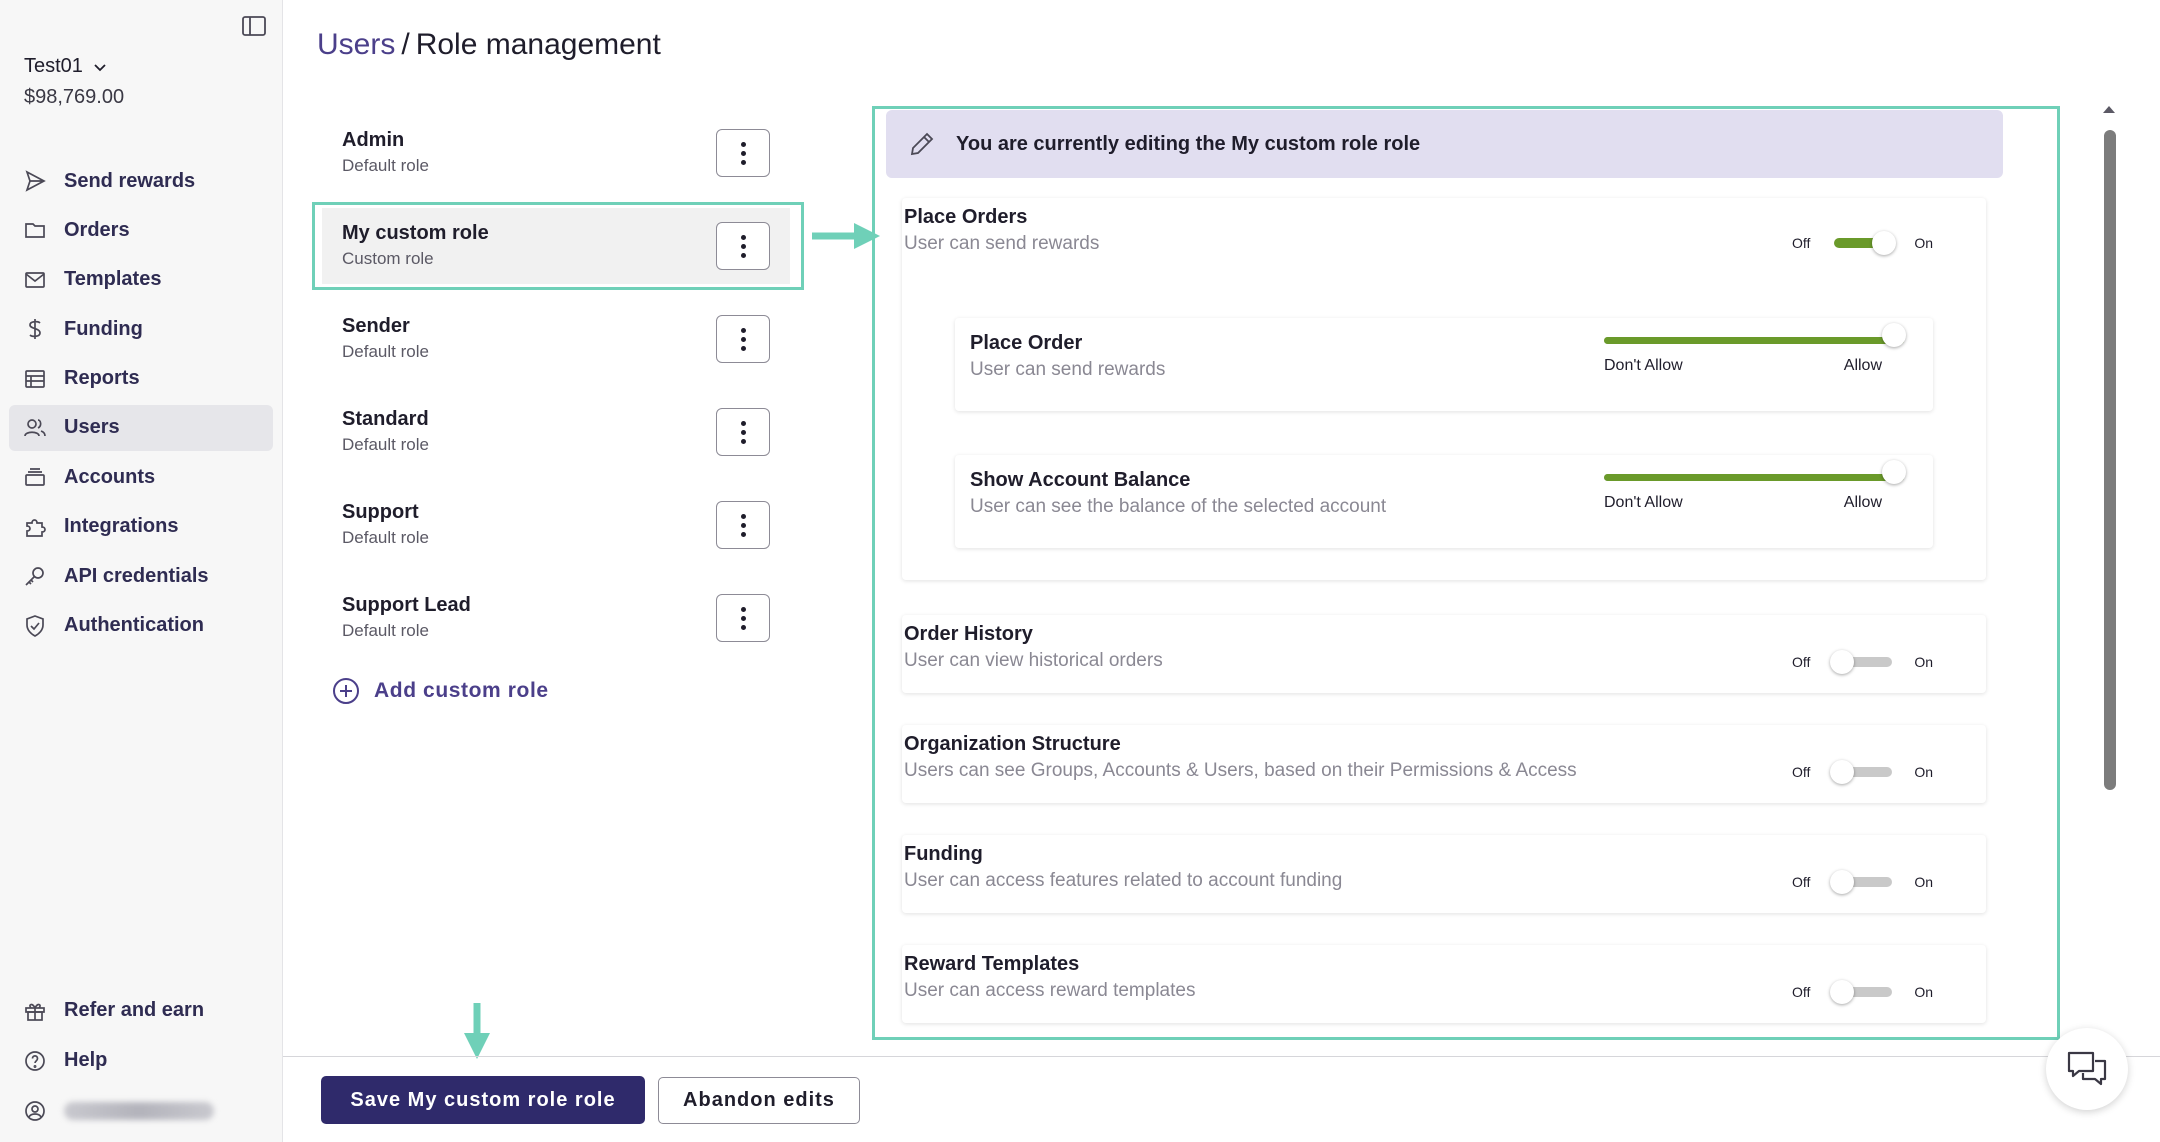 The image size is (2160, 1142). I want to click on account-switcher: Test01, so click(65, 66).